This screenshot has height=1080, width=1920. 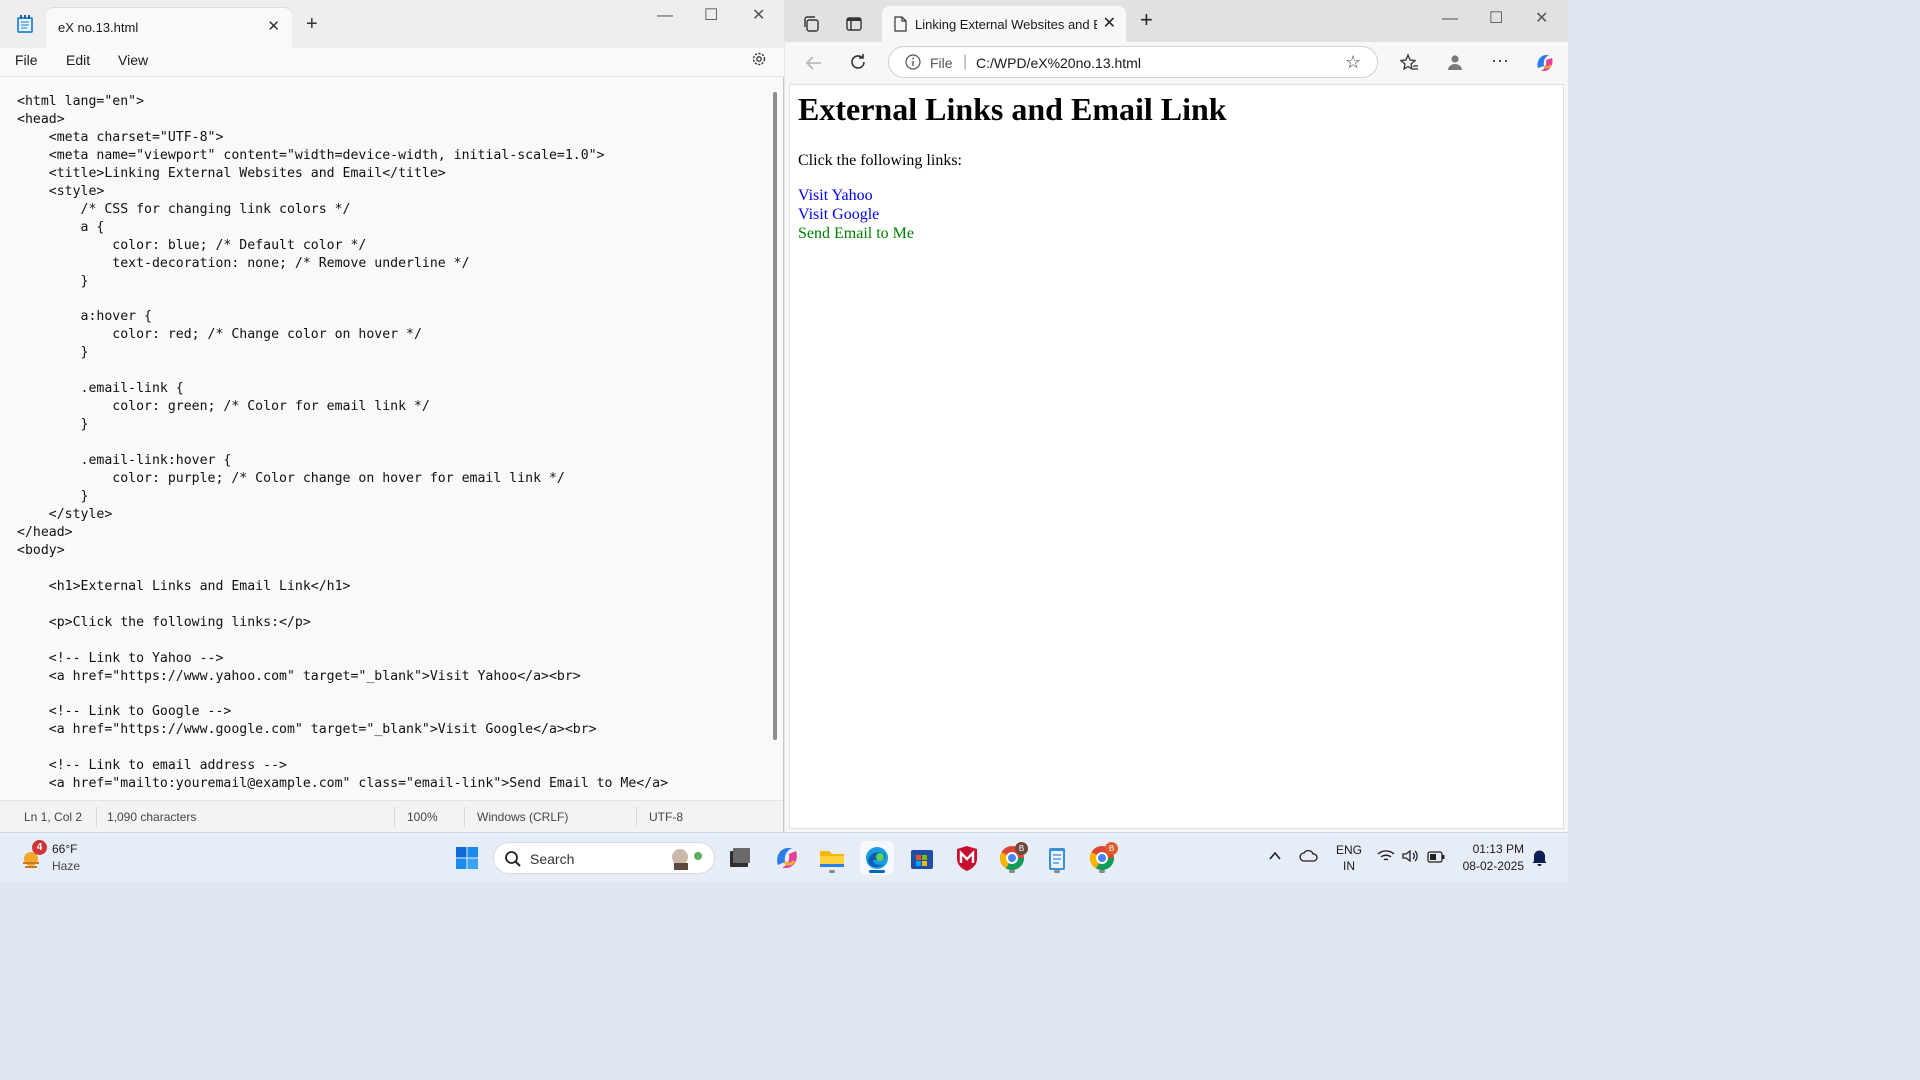 What do you see at coordinates (740, 858) in the screenshot?
I see `task-view-icon` at bounding box center [740, 858].